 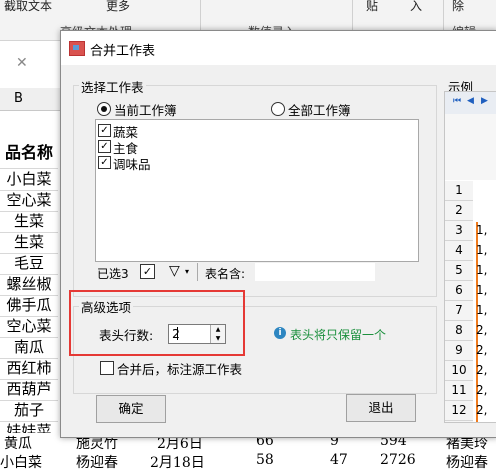 I want to click on column-header-b: B, so click(x=18, y=98).